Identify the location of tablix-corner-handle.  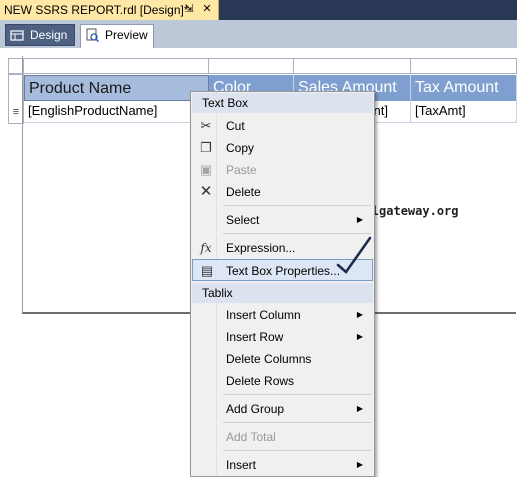
(16, 66).